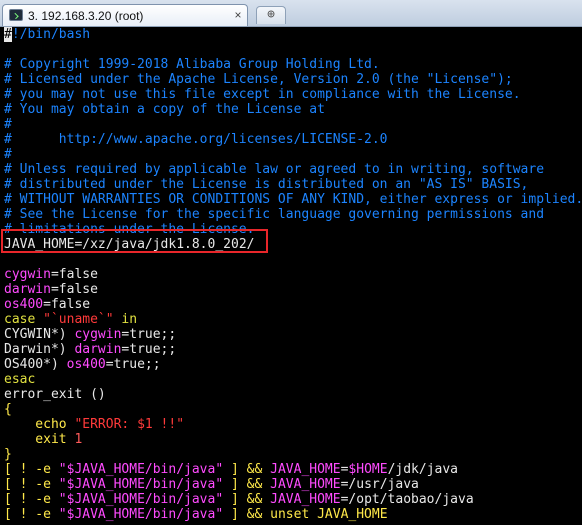  What do you see at coordinates (51, 34) in the screenshot?
I see `shebang-text: !/bin/bash` at bounding box center [51, 34].